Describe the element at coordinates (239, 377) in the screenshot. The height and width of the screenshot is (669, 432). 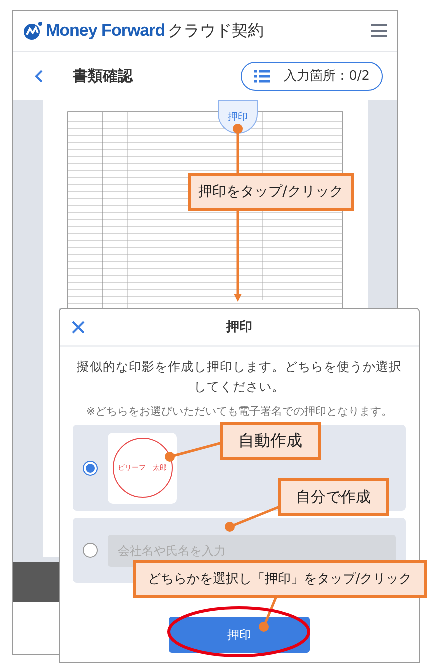
I see `dialog-description: 擬似的な印影を作成し押印します。どちらを使うか選択してください。` at that location.